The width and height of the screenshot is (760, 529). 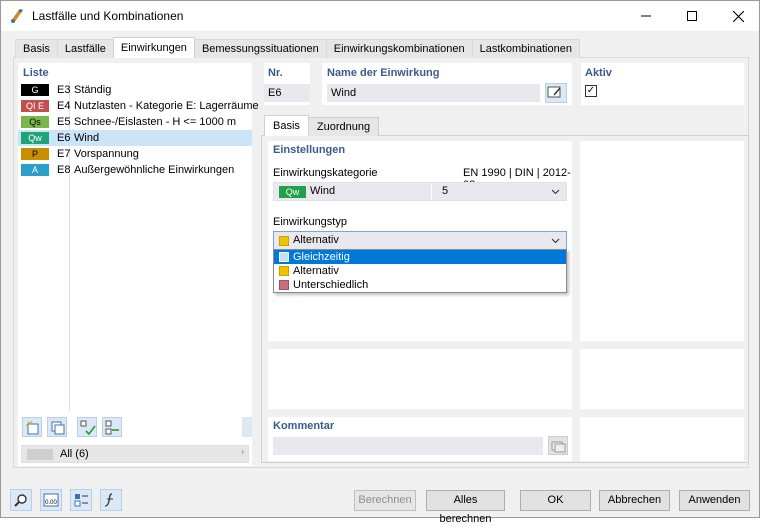 What do you see at coordinates (465, 507) in the screenshot?
I see `calculate-all-button: Alles berechnen` at bounding box center [465, 507].